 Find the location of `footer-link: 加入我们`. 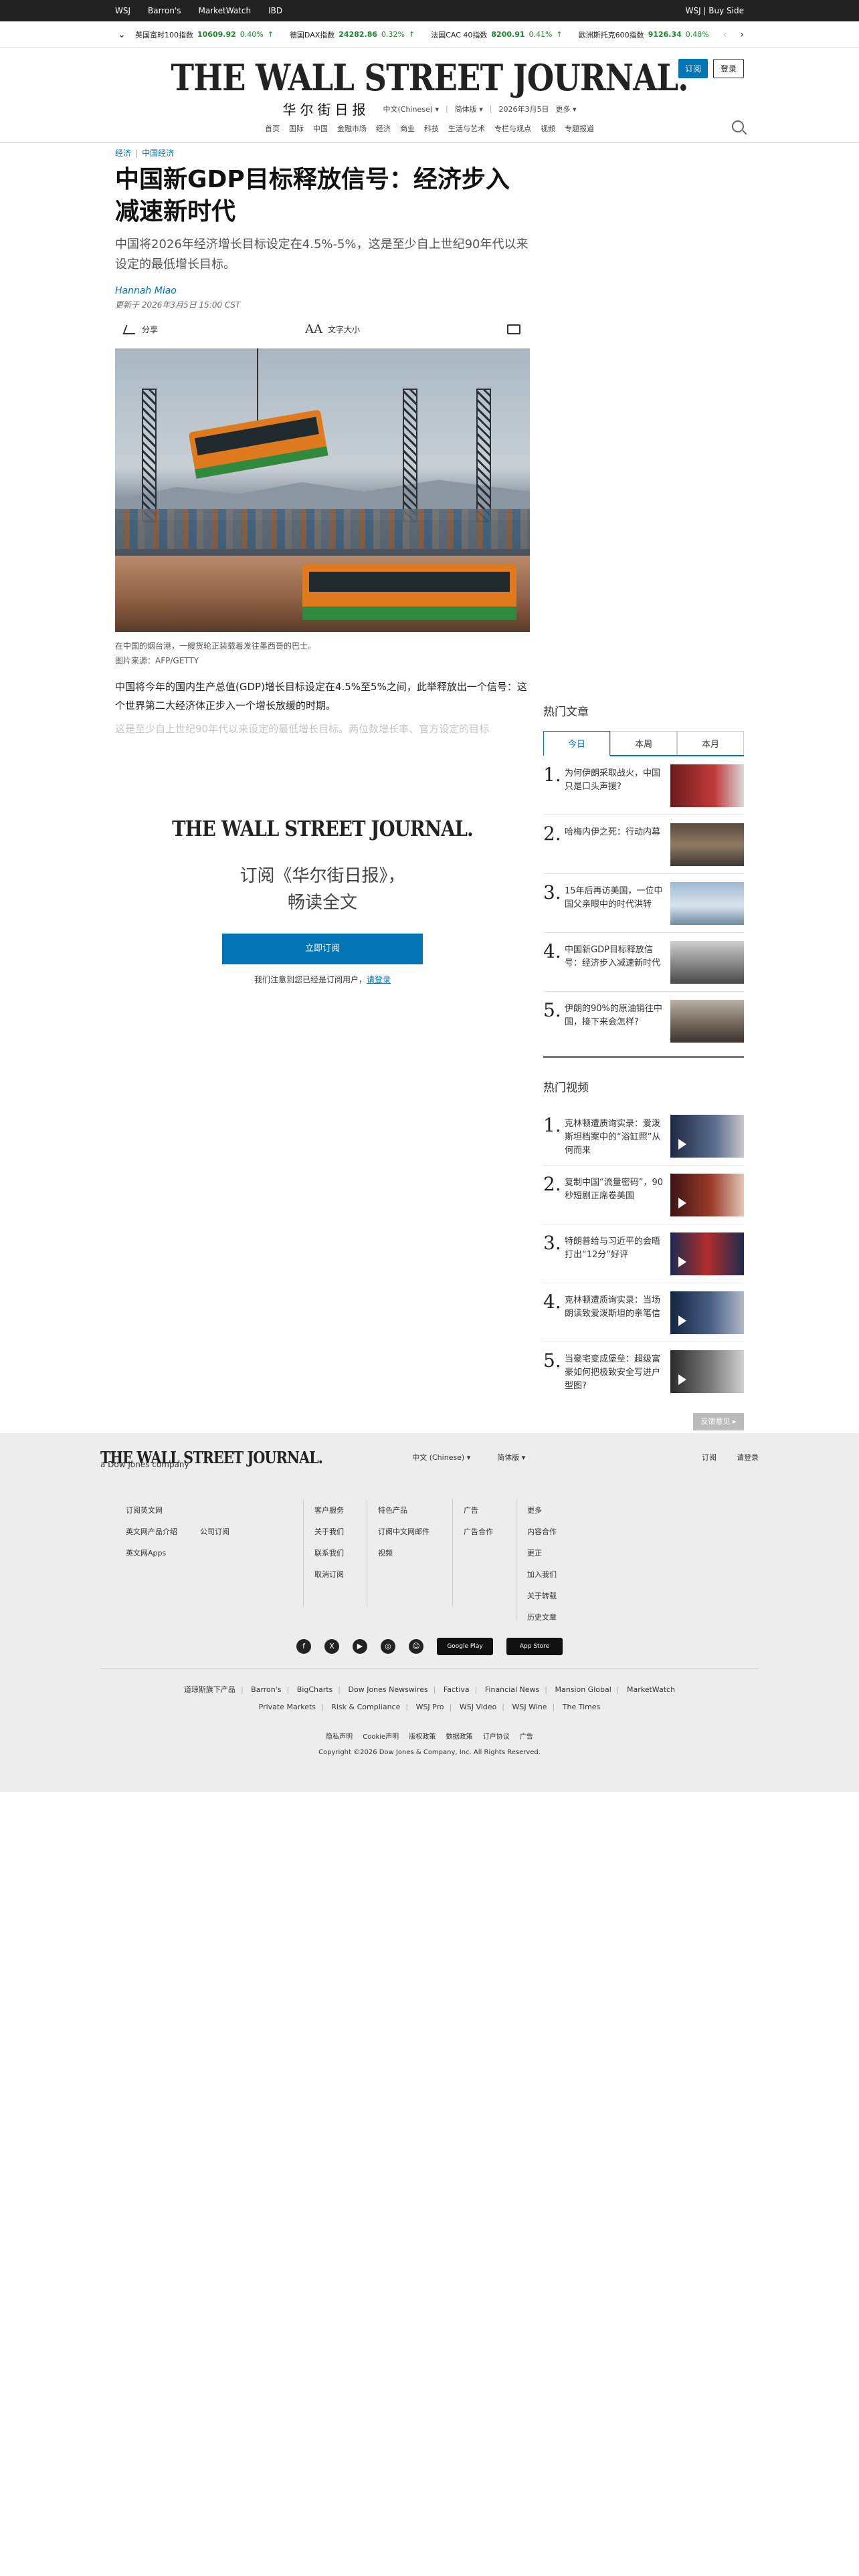

footer-link: 加入我们 is located at coordinates (542, 1575).